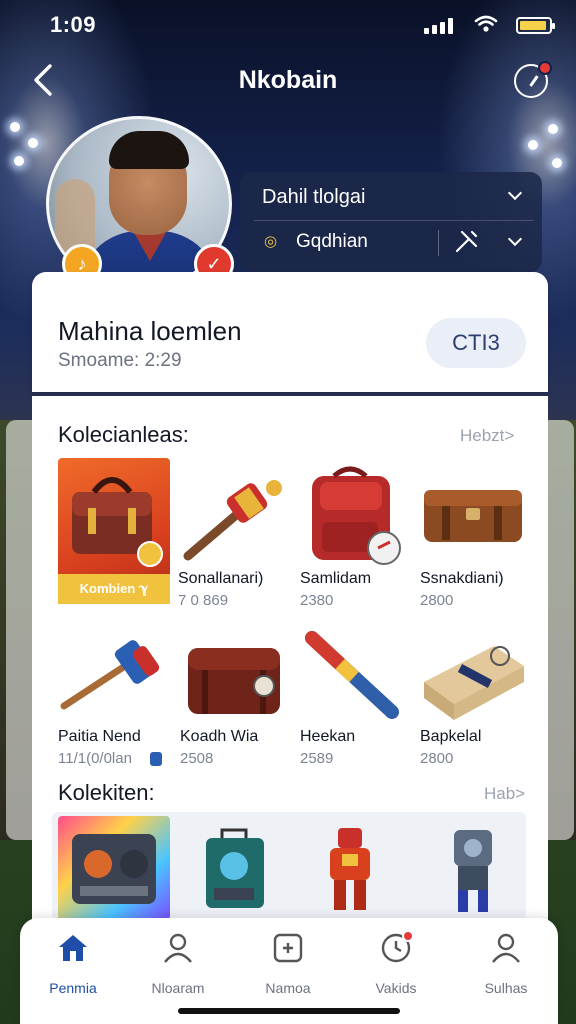  What do you see at coordinates (487, 436) in the screenshot?
I see `see-all-link: Hebzt>` at bounding box center [487, 436].